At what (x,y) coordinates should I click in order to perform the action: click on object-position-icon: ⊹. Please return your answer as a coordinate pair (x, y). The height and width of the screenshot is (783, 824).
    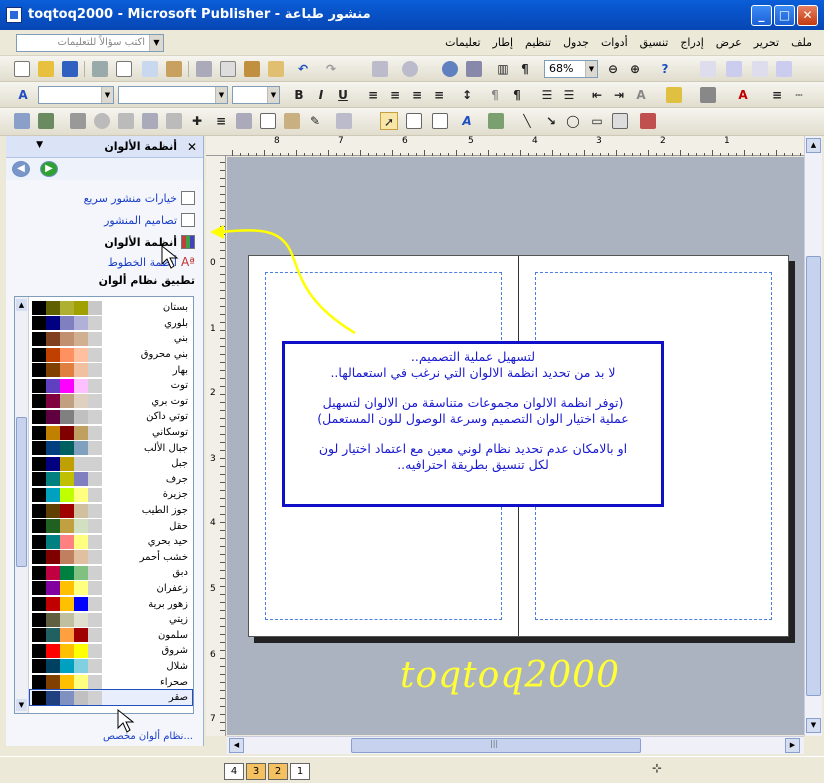
    Looking at the image, I should click on (657, 768).